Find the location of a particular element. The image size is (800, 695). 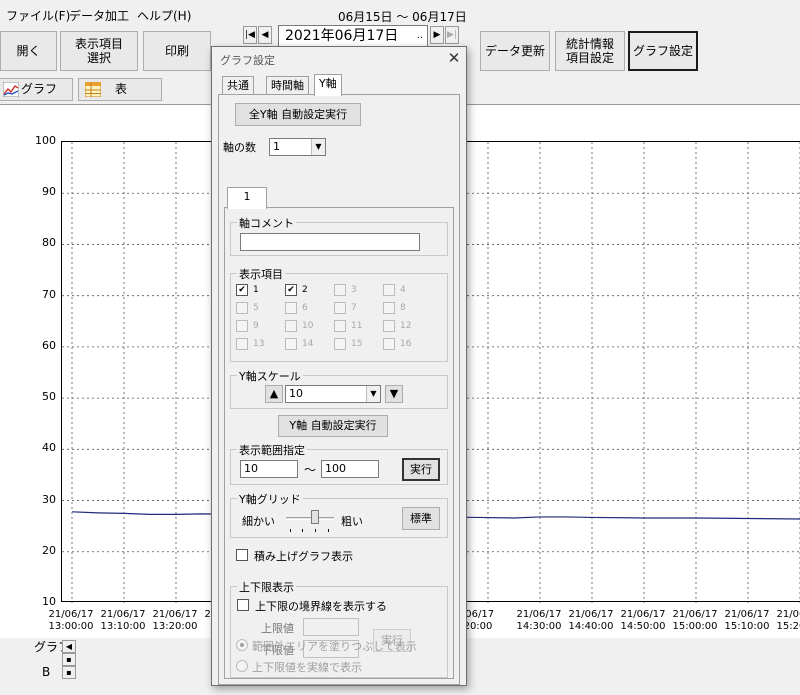

stats-settings-button: 統計情報 項目設定 is located at coordinates (590, 51).